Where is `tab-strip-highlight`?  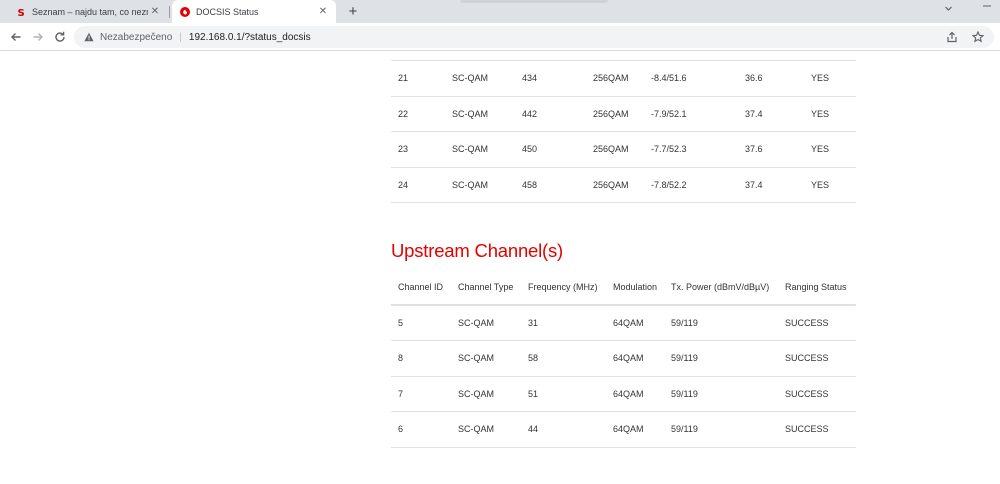
tab-strip-highlight is located at coordinates (534, 1).